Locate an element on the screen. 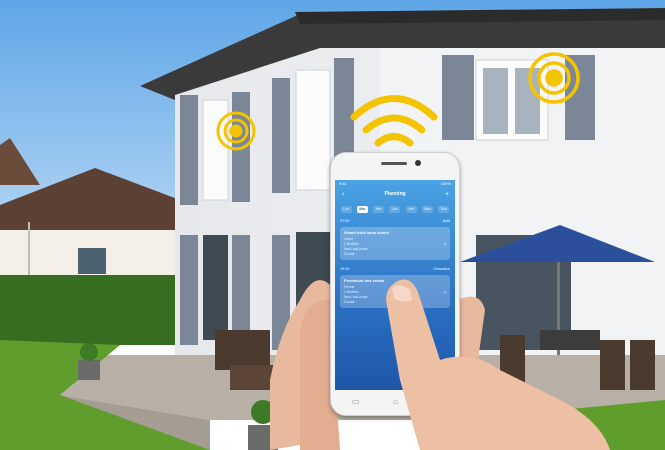 This screenshot has width=665, height=450. app-header: ‹ Planning + is located at coordinates (395, 194).